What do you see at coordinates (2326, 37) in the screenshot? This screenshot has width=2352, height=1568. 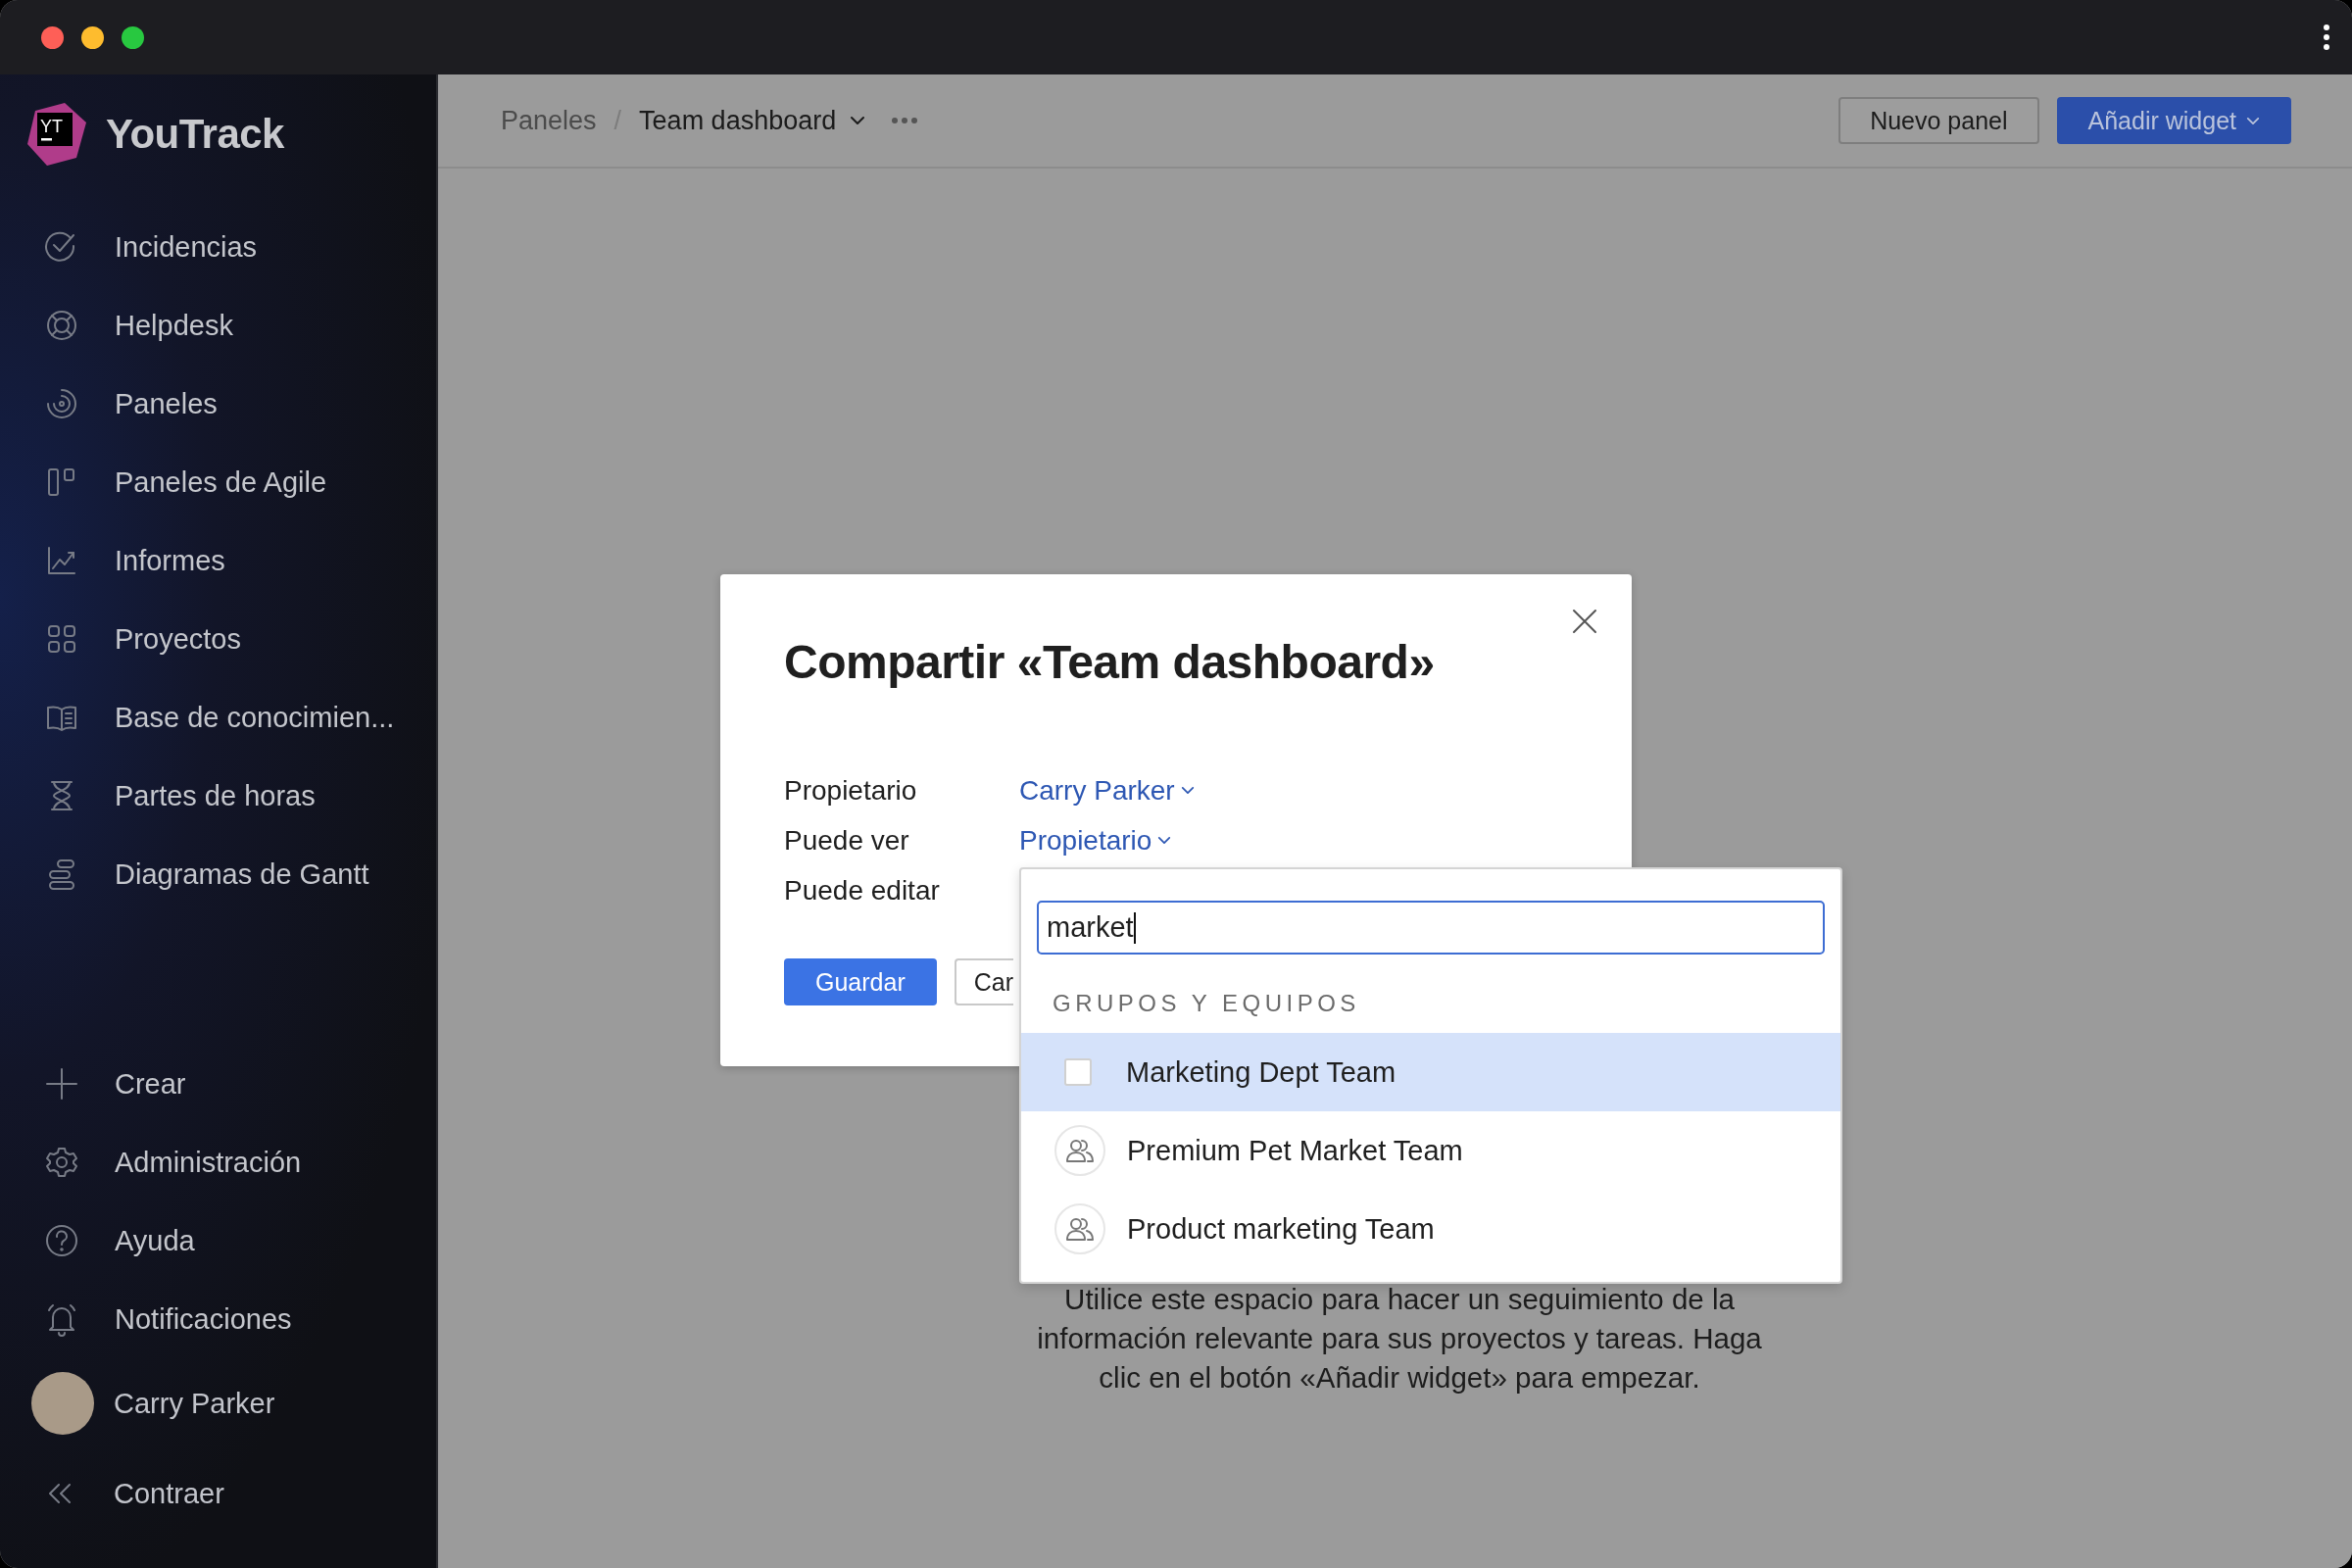 I see `more-vertical-icon` at bounding box center [2326, 37].